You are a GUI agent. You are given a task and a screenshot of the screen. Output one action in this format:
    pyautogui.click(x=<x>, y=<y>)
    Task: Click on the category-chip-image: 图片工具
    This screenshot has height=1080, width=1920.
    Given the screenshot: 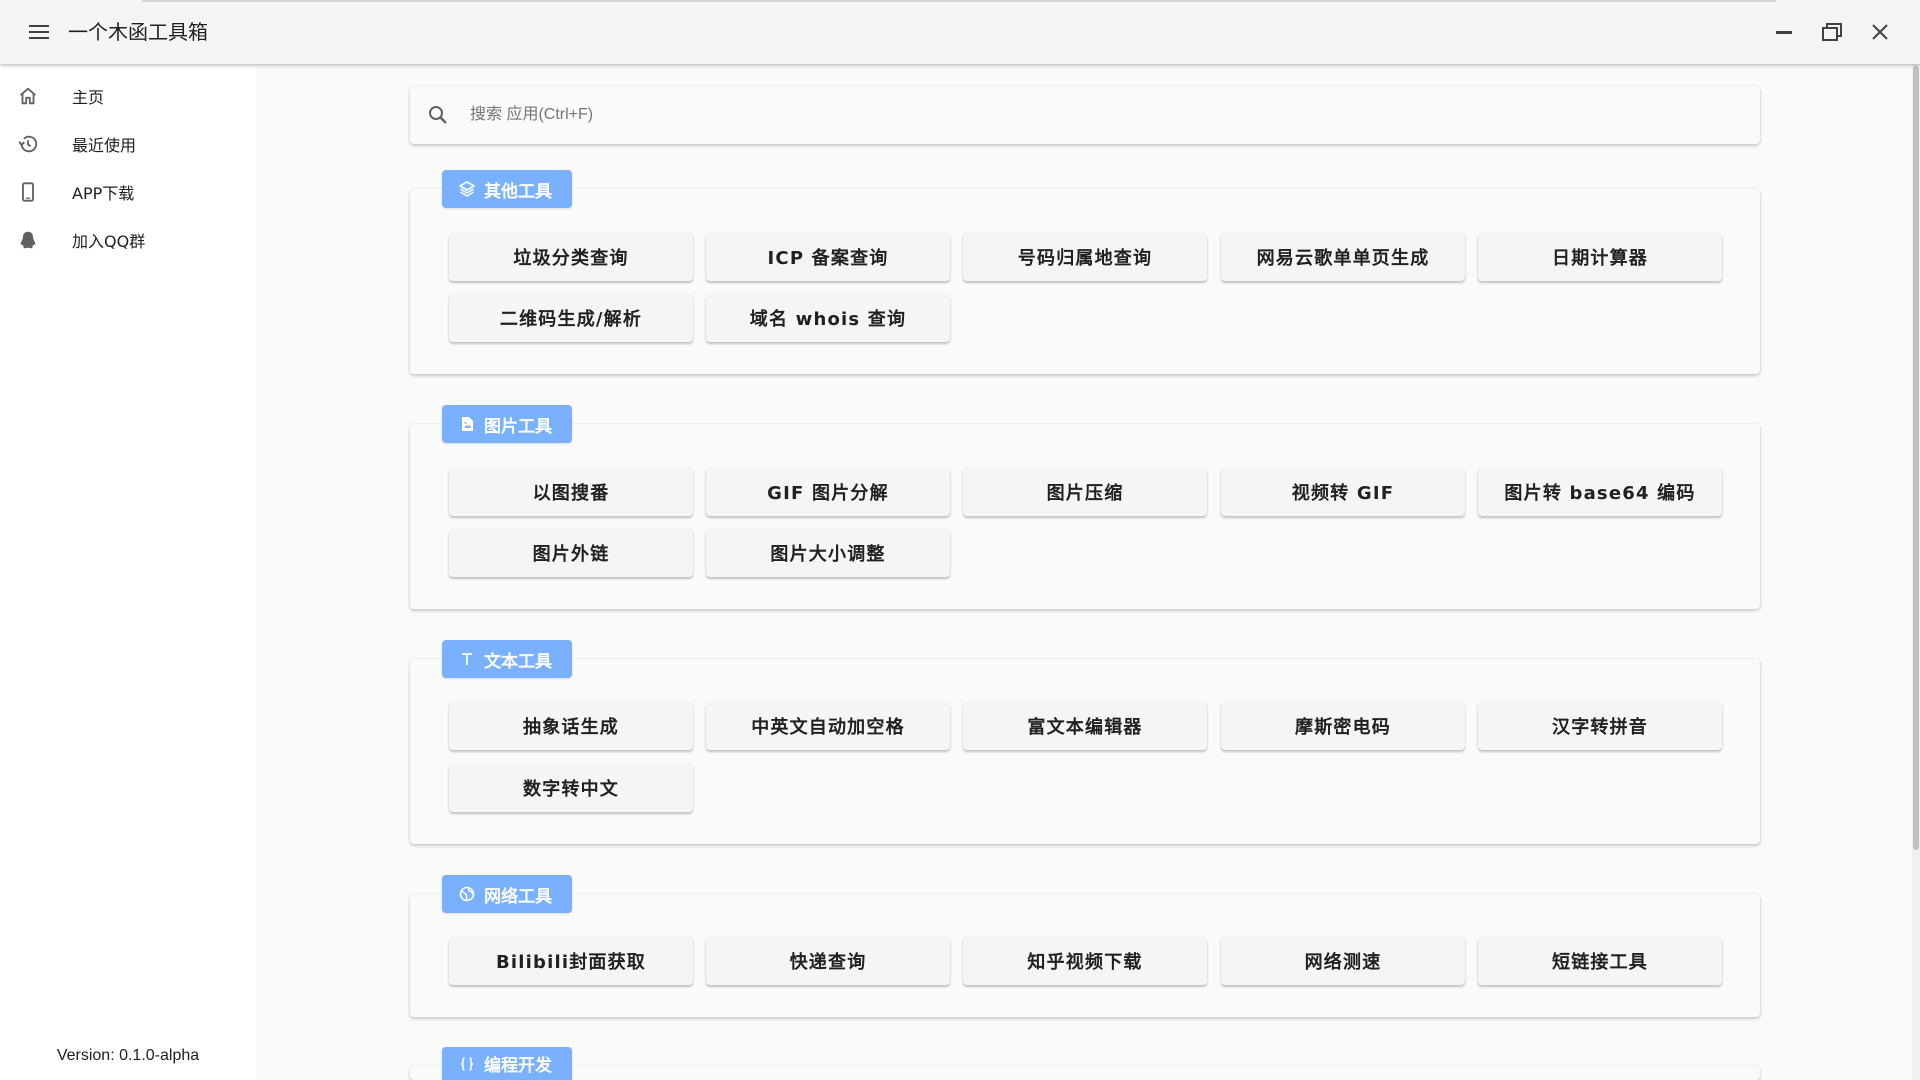 What is the action you would take?
    pyautogui.click(x=507, y=424)
    